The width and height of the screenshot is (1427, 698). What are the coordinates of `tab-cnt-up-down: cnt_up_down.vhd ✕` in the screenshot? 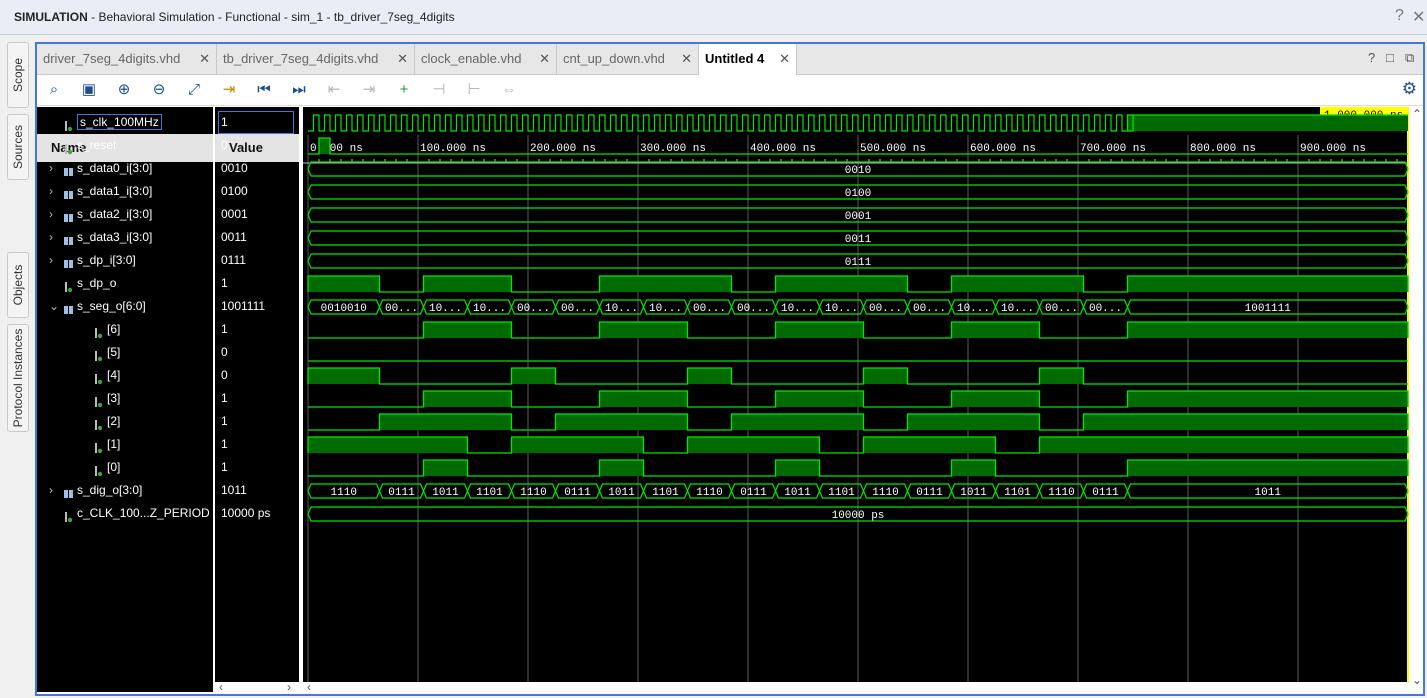 It's located at (628, 59).